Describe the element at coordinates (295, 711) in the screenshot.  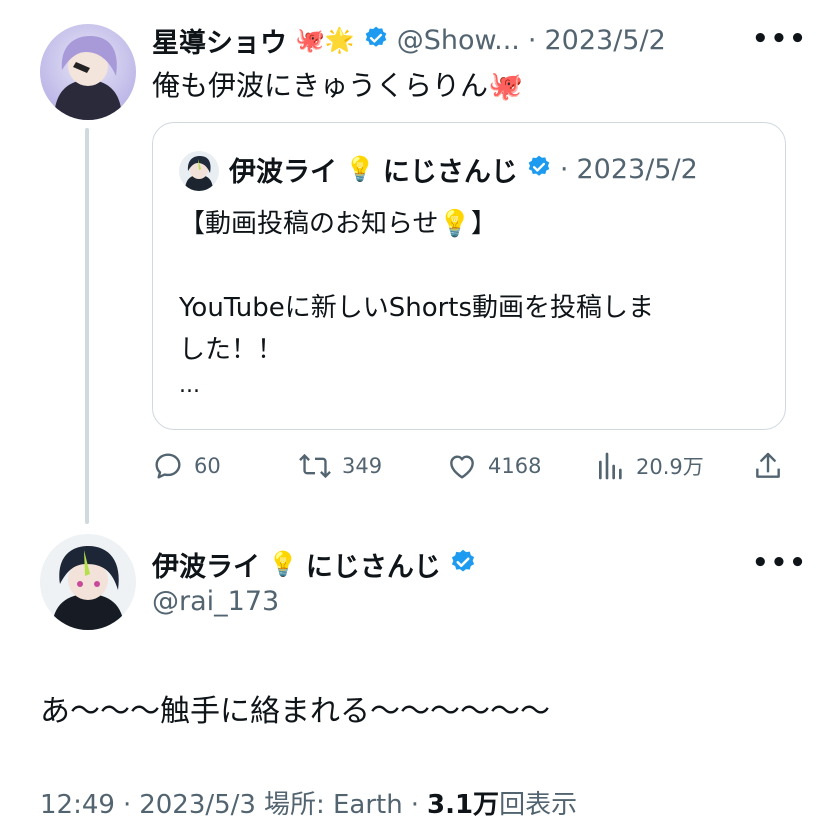
I see `tweet-text: あ〜〜〜触手に絡まれる〜〜〜〜〜〜` at that location.